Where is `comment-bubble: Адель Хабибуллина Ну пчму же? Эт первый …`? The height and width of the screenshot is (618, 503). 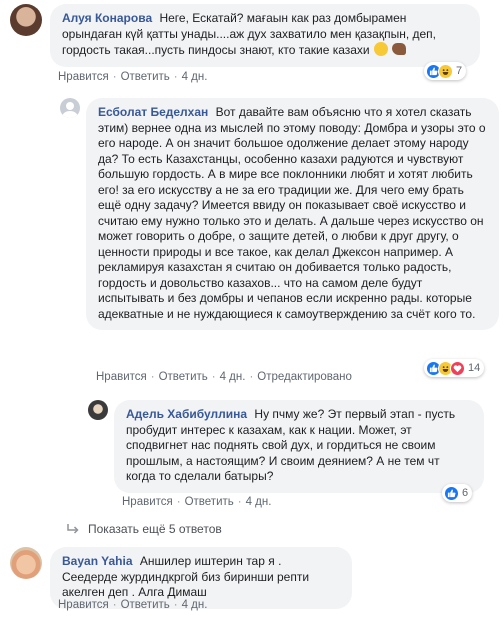
comment-bubble: Адель Хабибуллина Ну пчму же? Эт первый … is located at coordinates (299, 446).